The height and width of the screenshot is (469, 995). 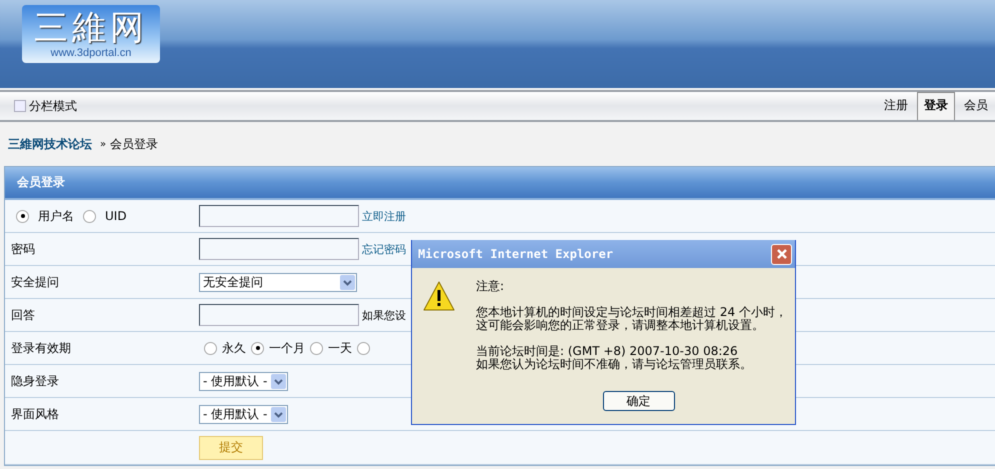 I want to click on logo-url: www.3dportal.cn, so click(x=91, y=53).